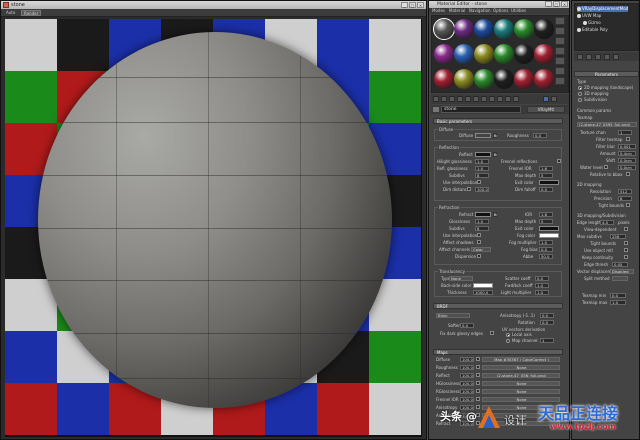 The width and height of the screenshot is (640, 440). Describe the element at coordinates (620, 278) in the screenshot. I see `split-method-dropdown` at that location.